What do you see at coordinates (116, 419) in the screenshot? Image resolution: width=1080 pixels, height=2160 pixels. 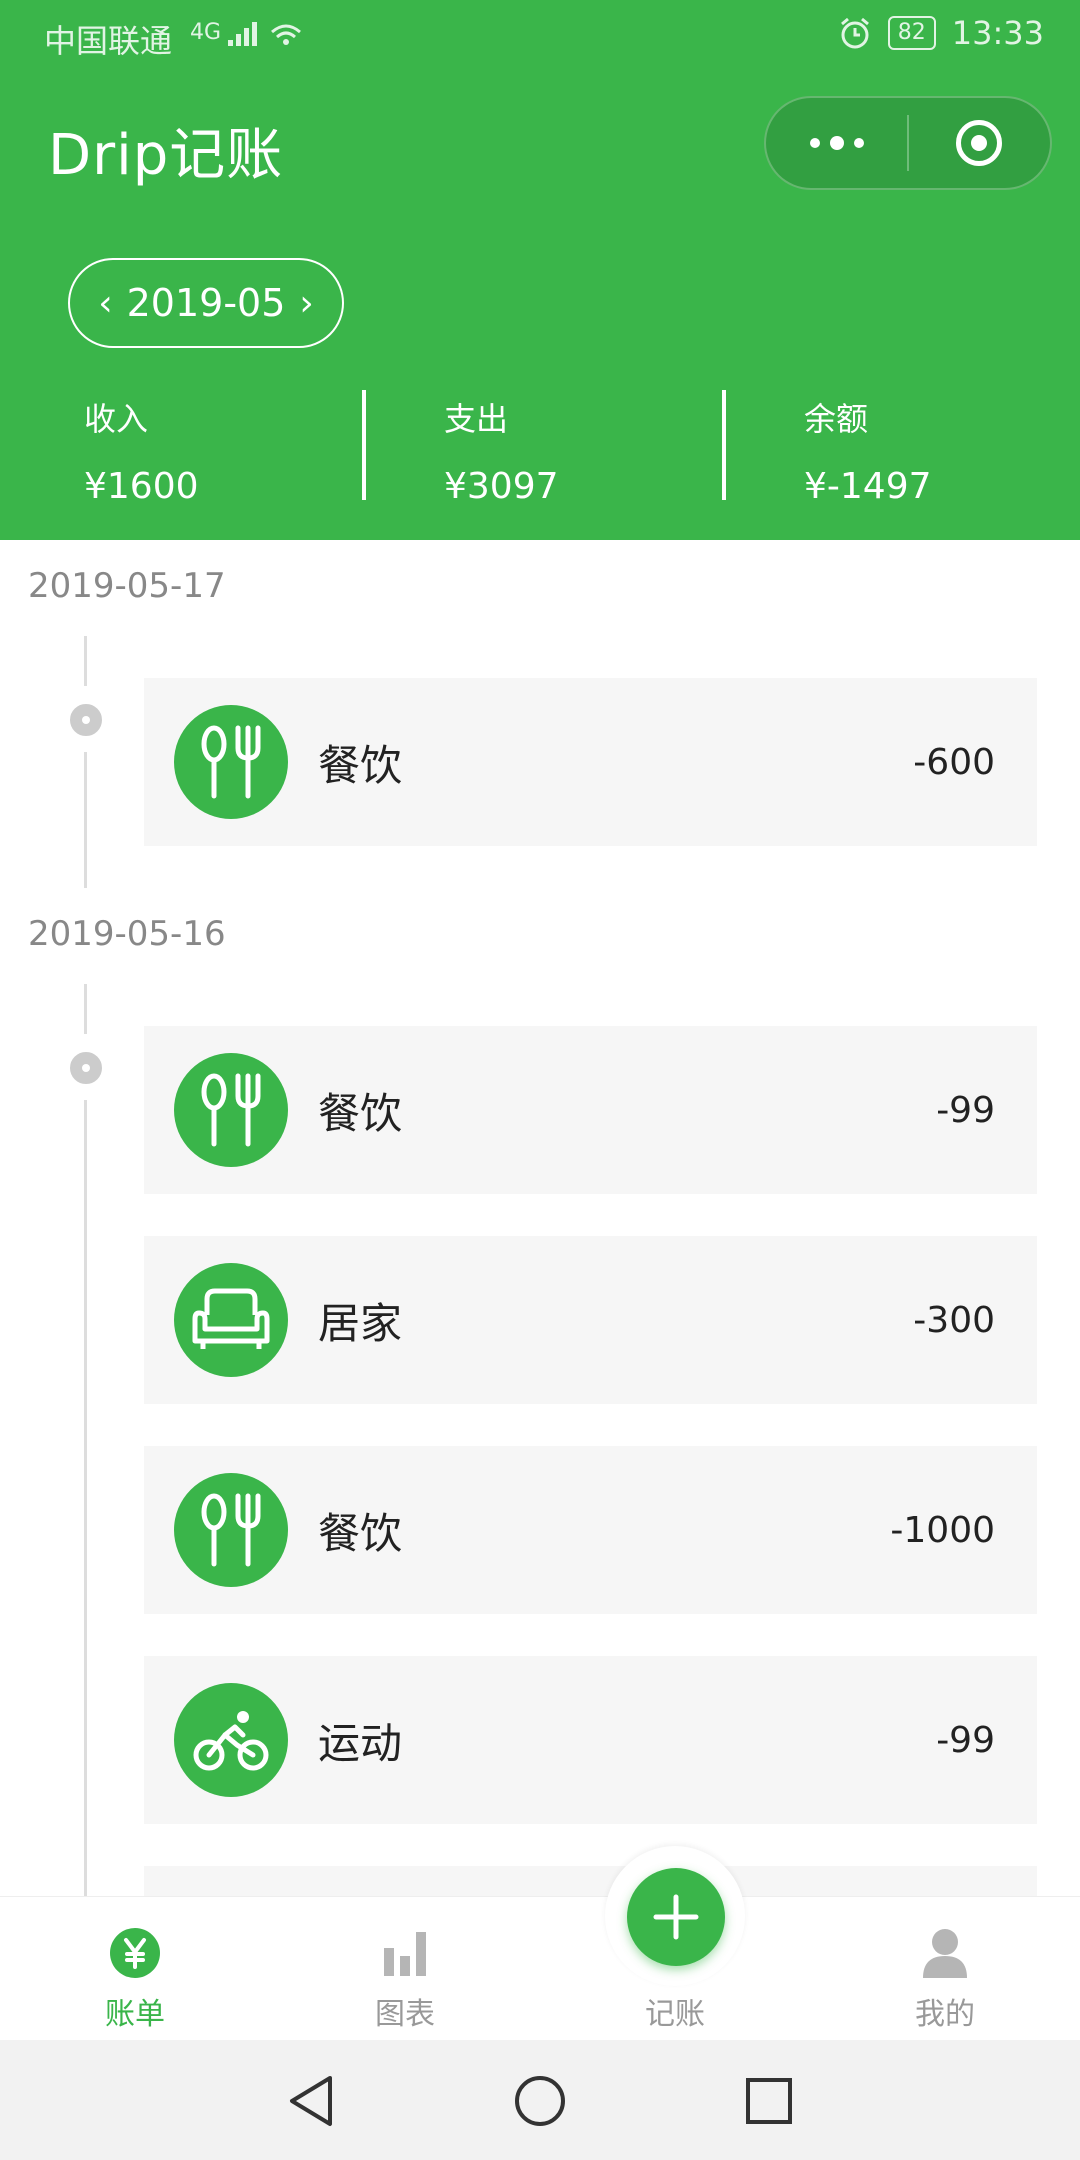 I see `summary-label: 收入` at bounding box center [116, 419].